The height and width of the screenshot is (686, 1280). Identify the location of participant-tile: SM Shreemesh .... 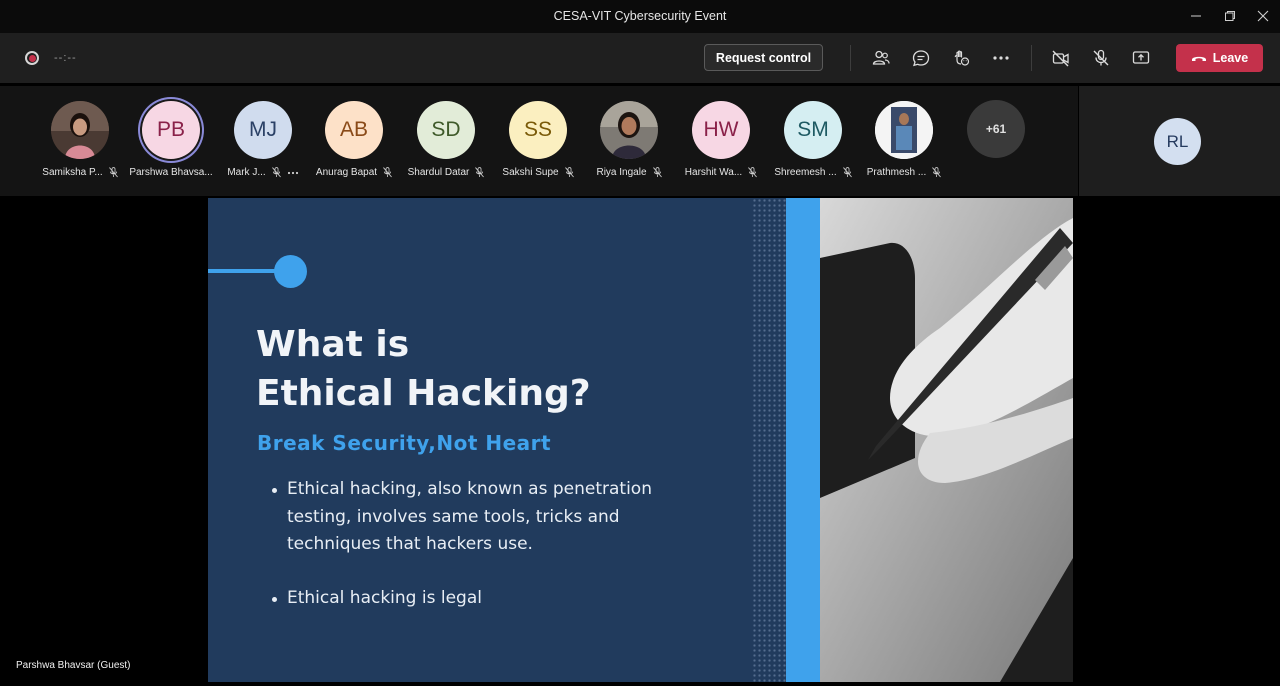
(813, 141).